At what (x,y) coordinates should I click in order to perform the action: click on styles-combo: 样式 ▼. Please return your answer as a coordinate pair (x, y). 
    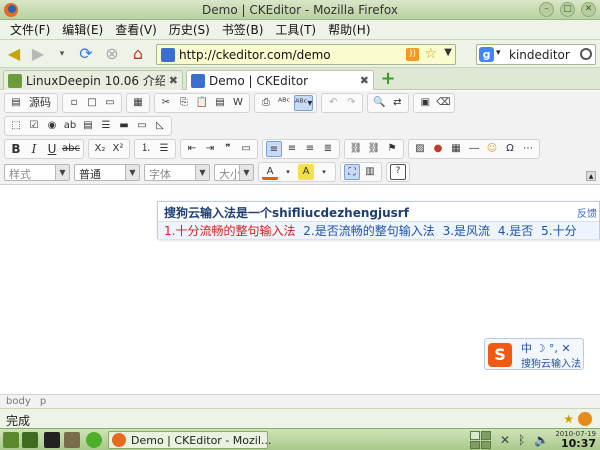
    Looking at the image, I should click on (37, 172).